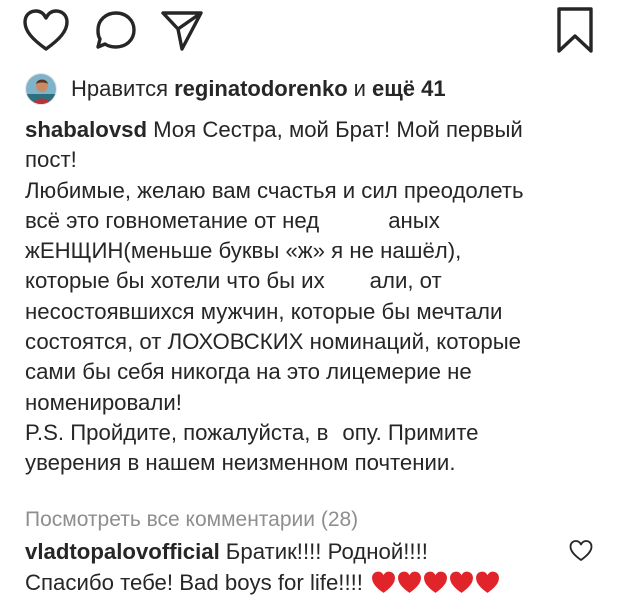  What do you see at coordinates (46, 31) in the screenshot?
I see `like-heart-icon` at bounding box center [46, 31].